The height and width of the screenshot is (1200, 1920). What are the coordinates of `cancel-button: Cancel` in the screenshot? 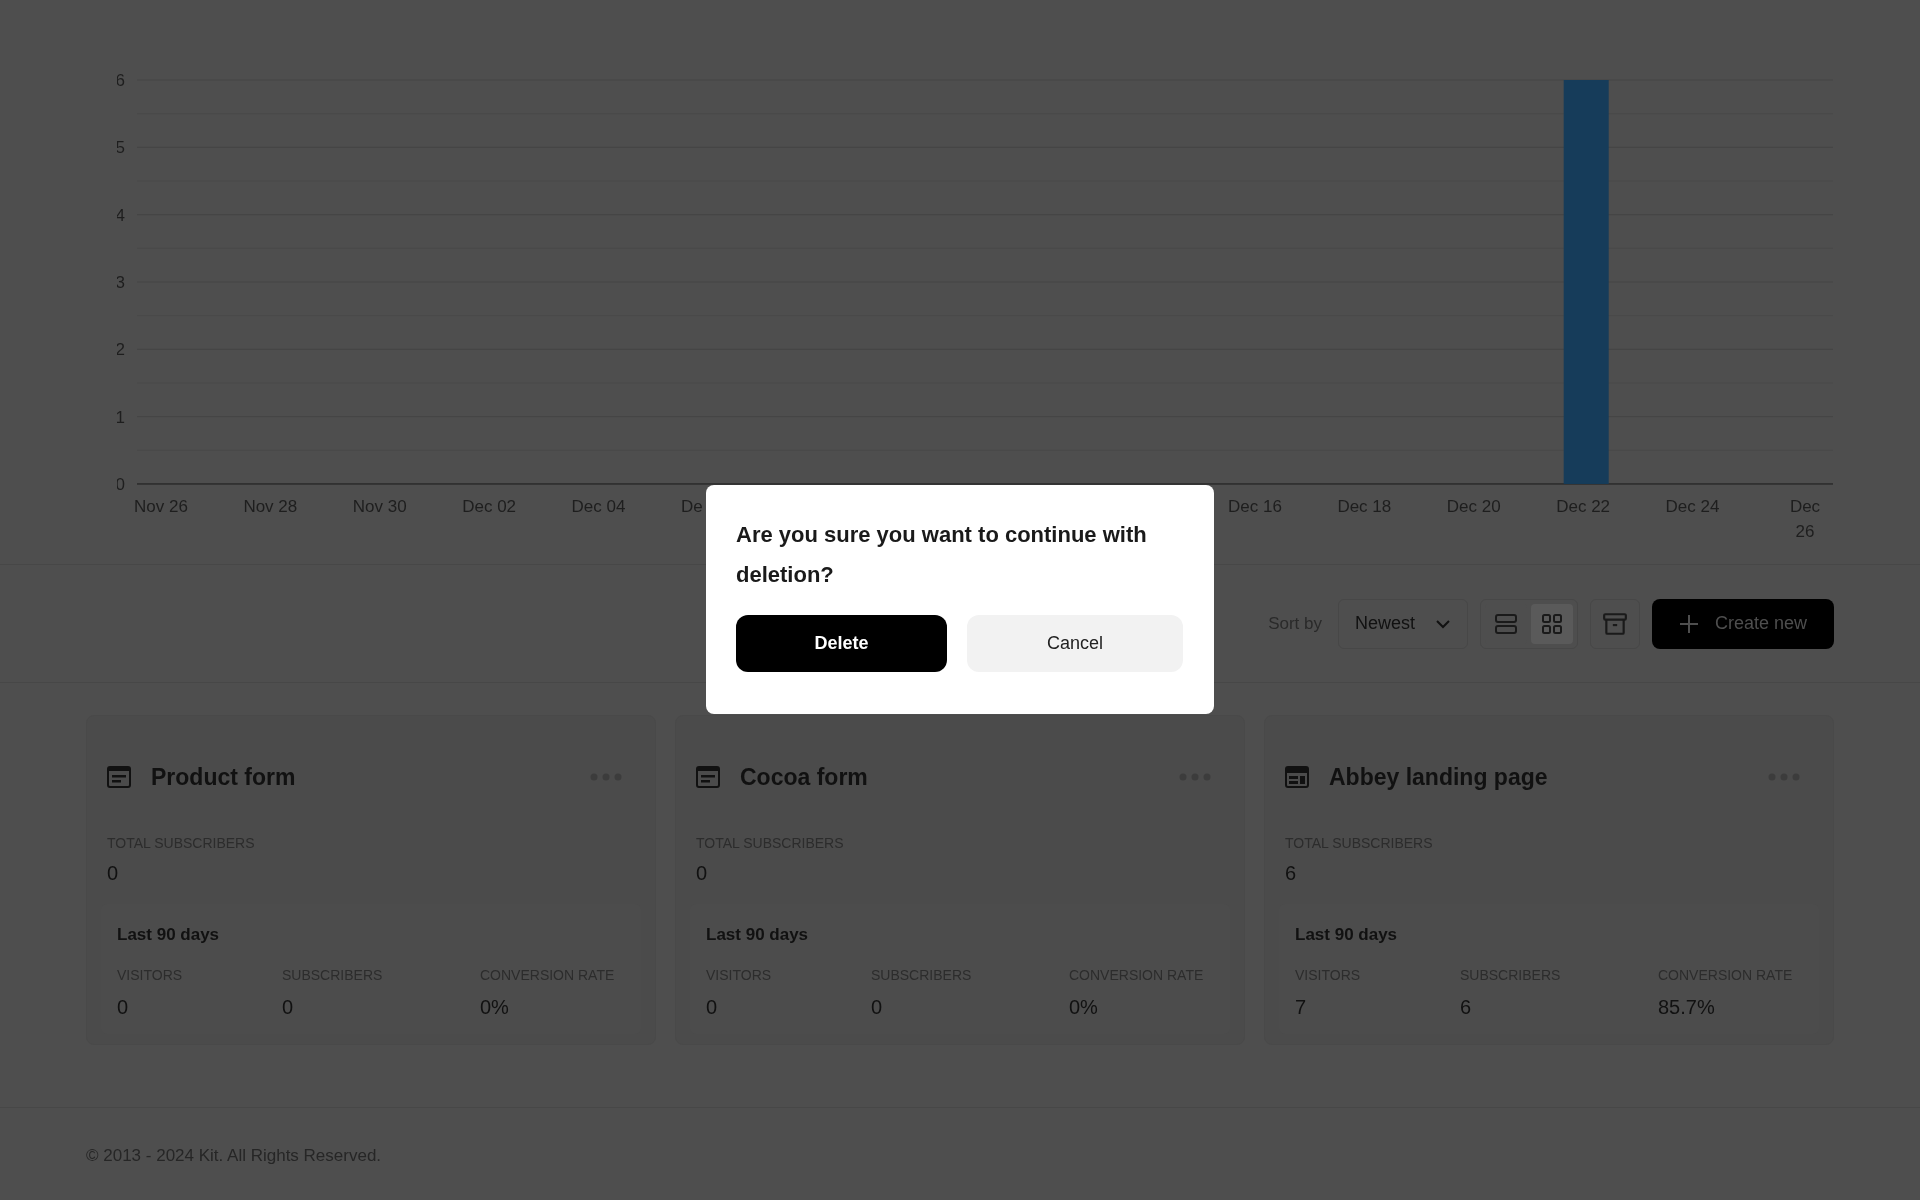 It's located at (1075, 643).